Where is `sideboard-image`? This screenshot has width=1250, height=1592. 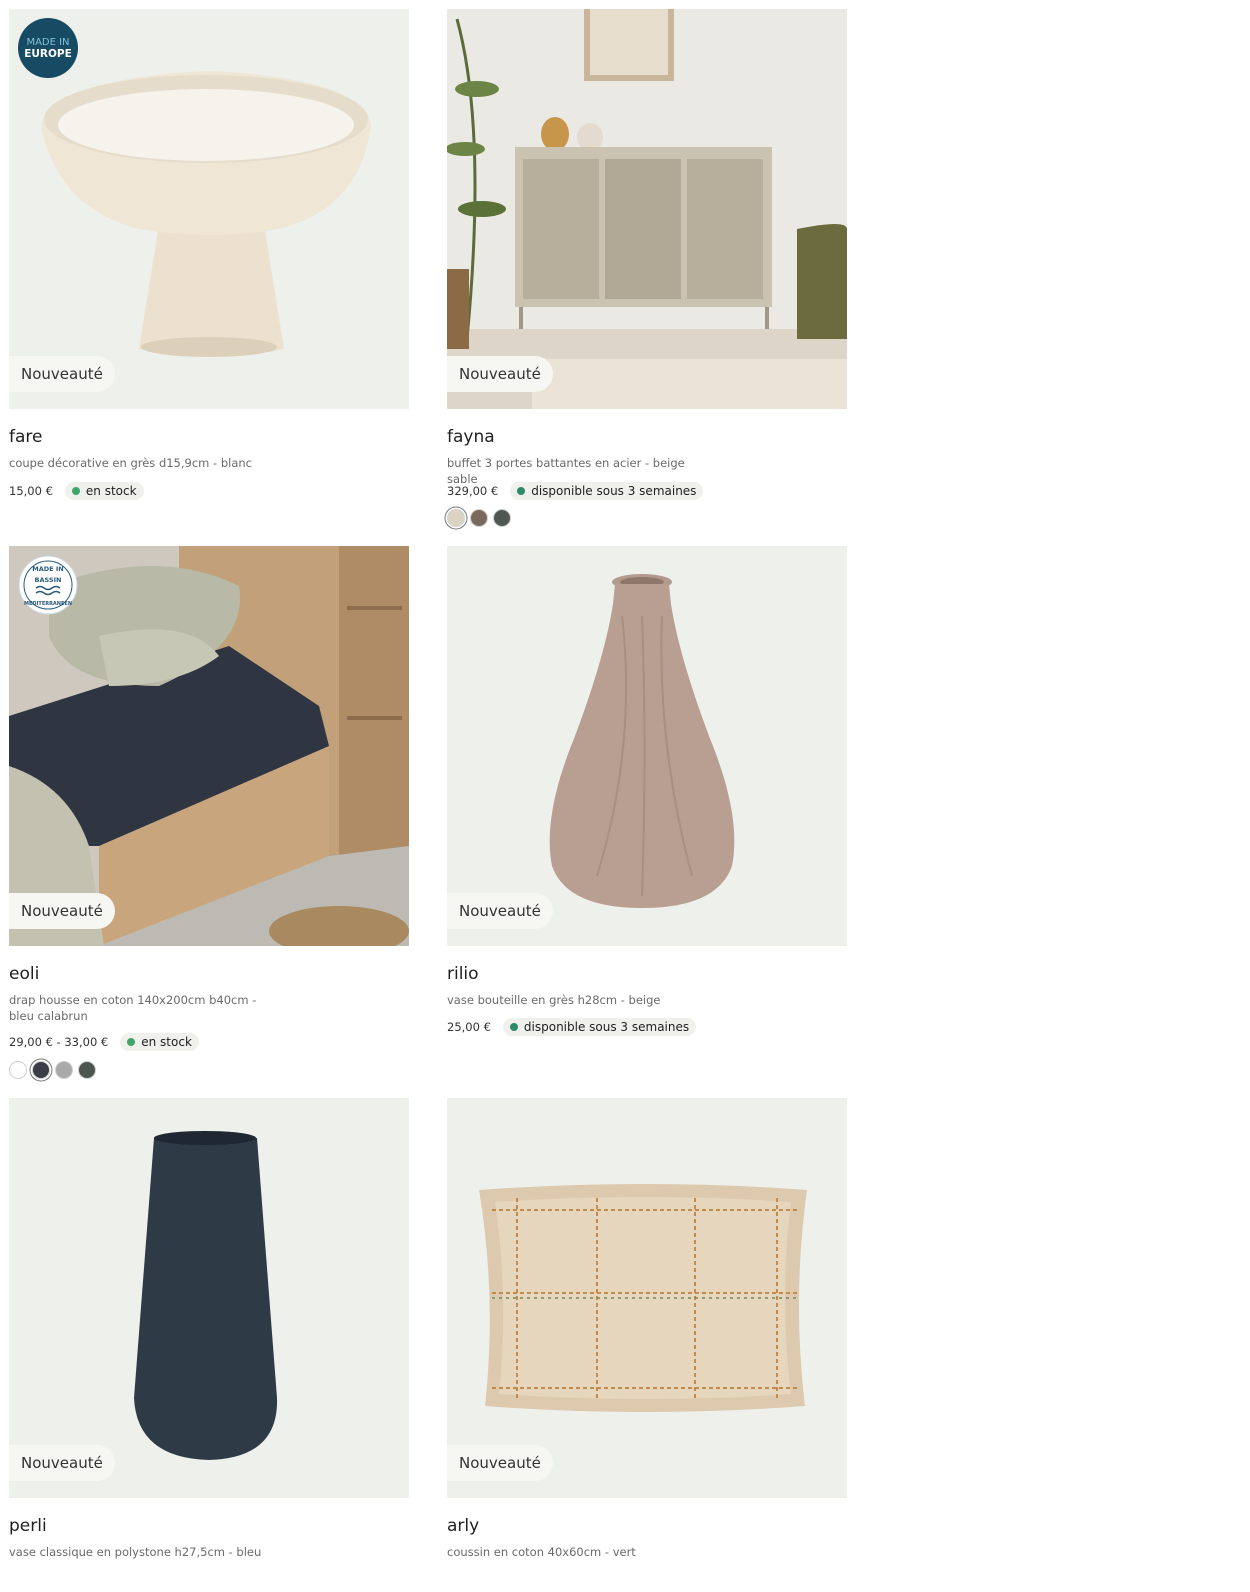 sideboard-image is located at coordinates (647, 209).